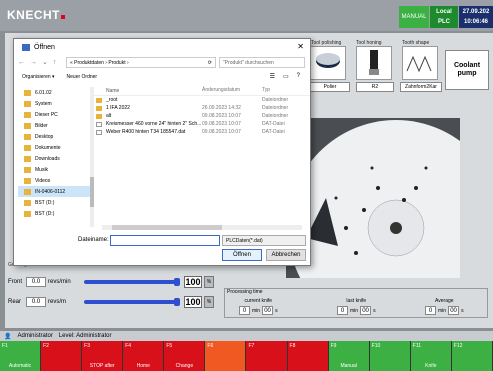  Describe the element at coordinates (54, 191) in the screenshot. I see `tree-item: IN-0406-0112` at that location.